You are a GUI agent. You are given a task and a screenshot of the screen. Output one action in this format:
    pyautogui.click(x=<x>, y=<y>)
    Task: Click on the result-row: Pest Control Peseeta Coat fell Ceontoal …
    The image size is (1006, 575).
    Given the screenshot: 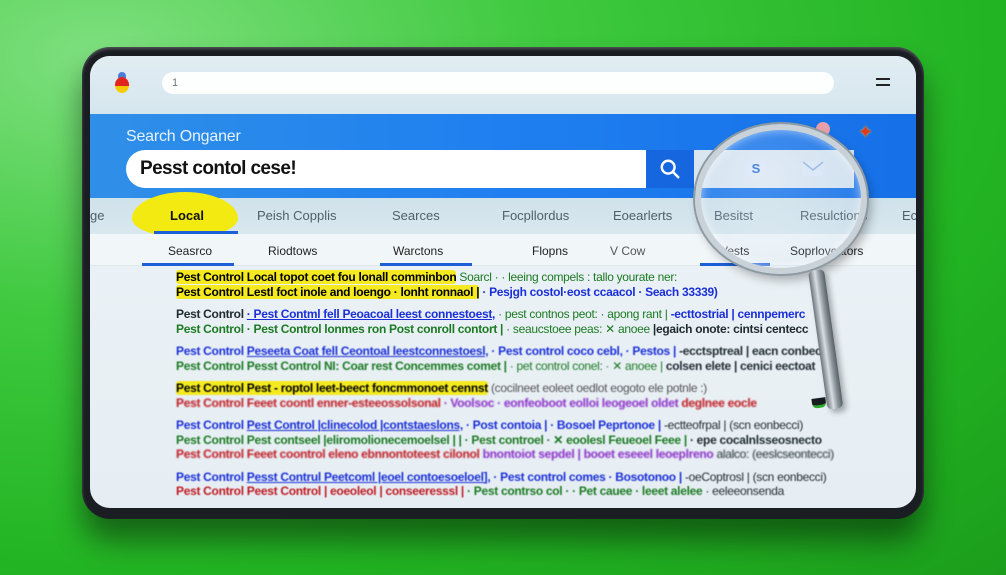 What is the action you would take?
    pyautogui.click(x=506, y=351)
    